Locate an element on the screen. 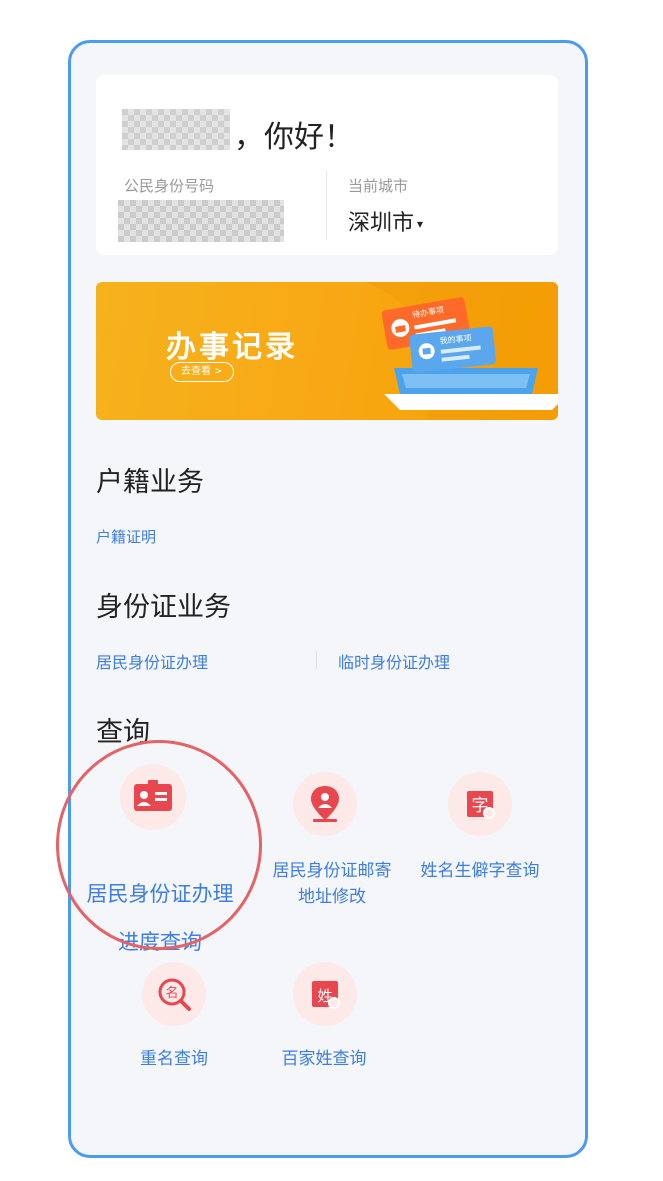  duplicate-name-search-icon: 名 is located at coordinates (174, 994).